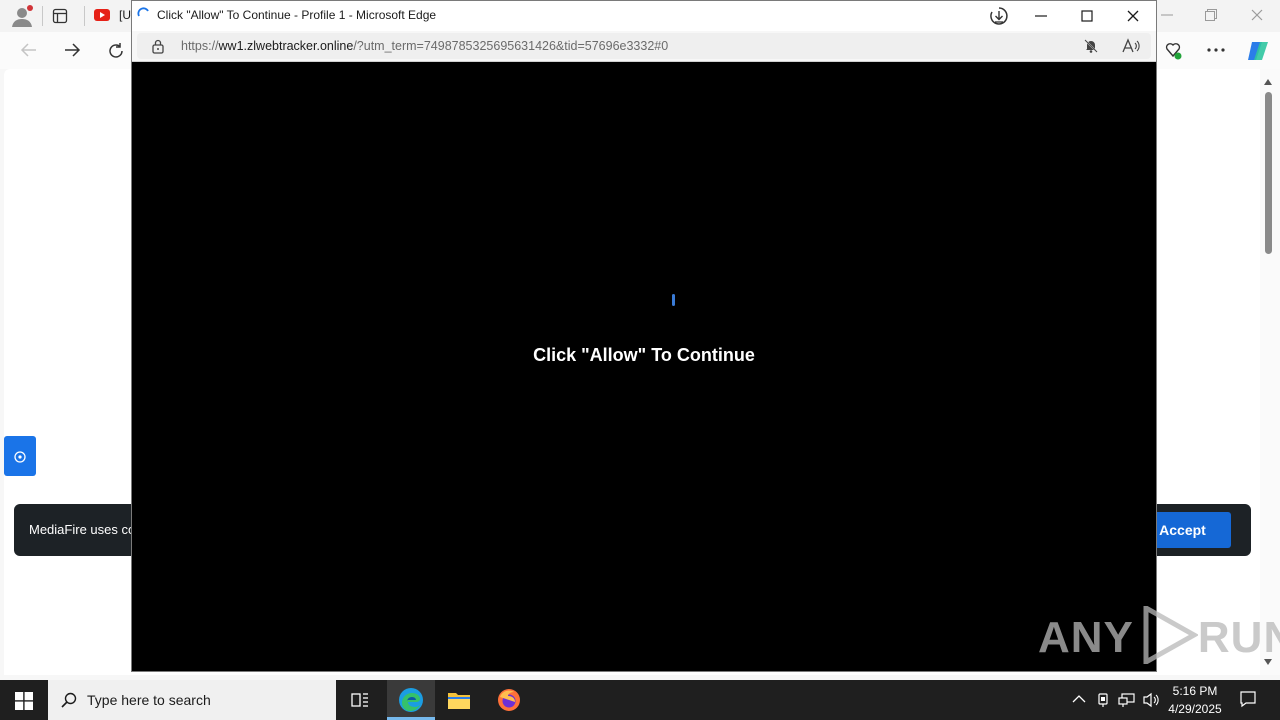 This screenshot has width=1280, height=720. What do you see at coordinates (509, 700) in the screenshot?
I see `firefox-icon` at bounding box center [509, 700].